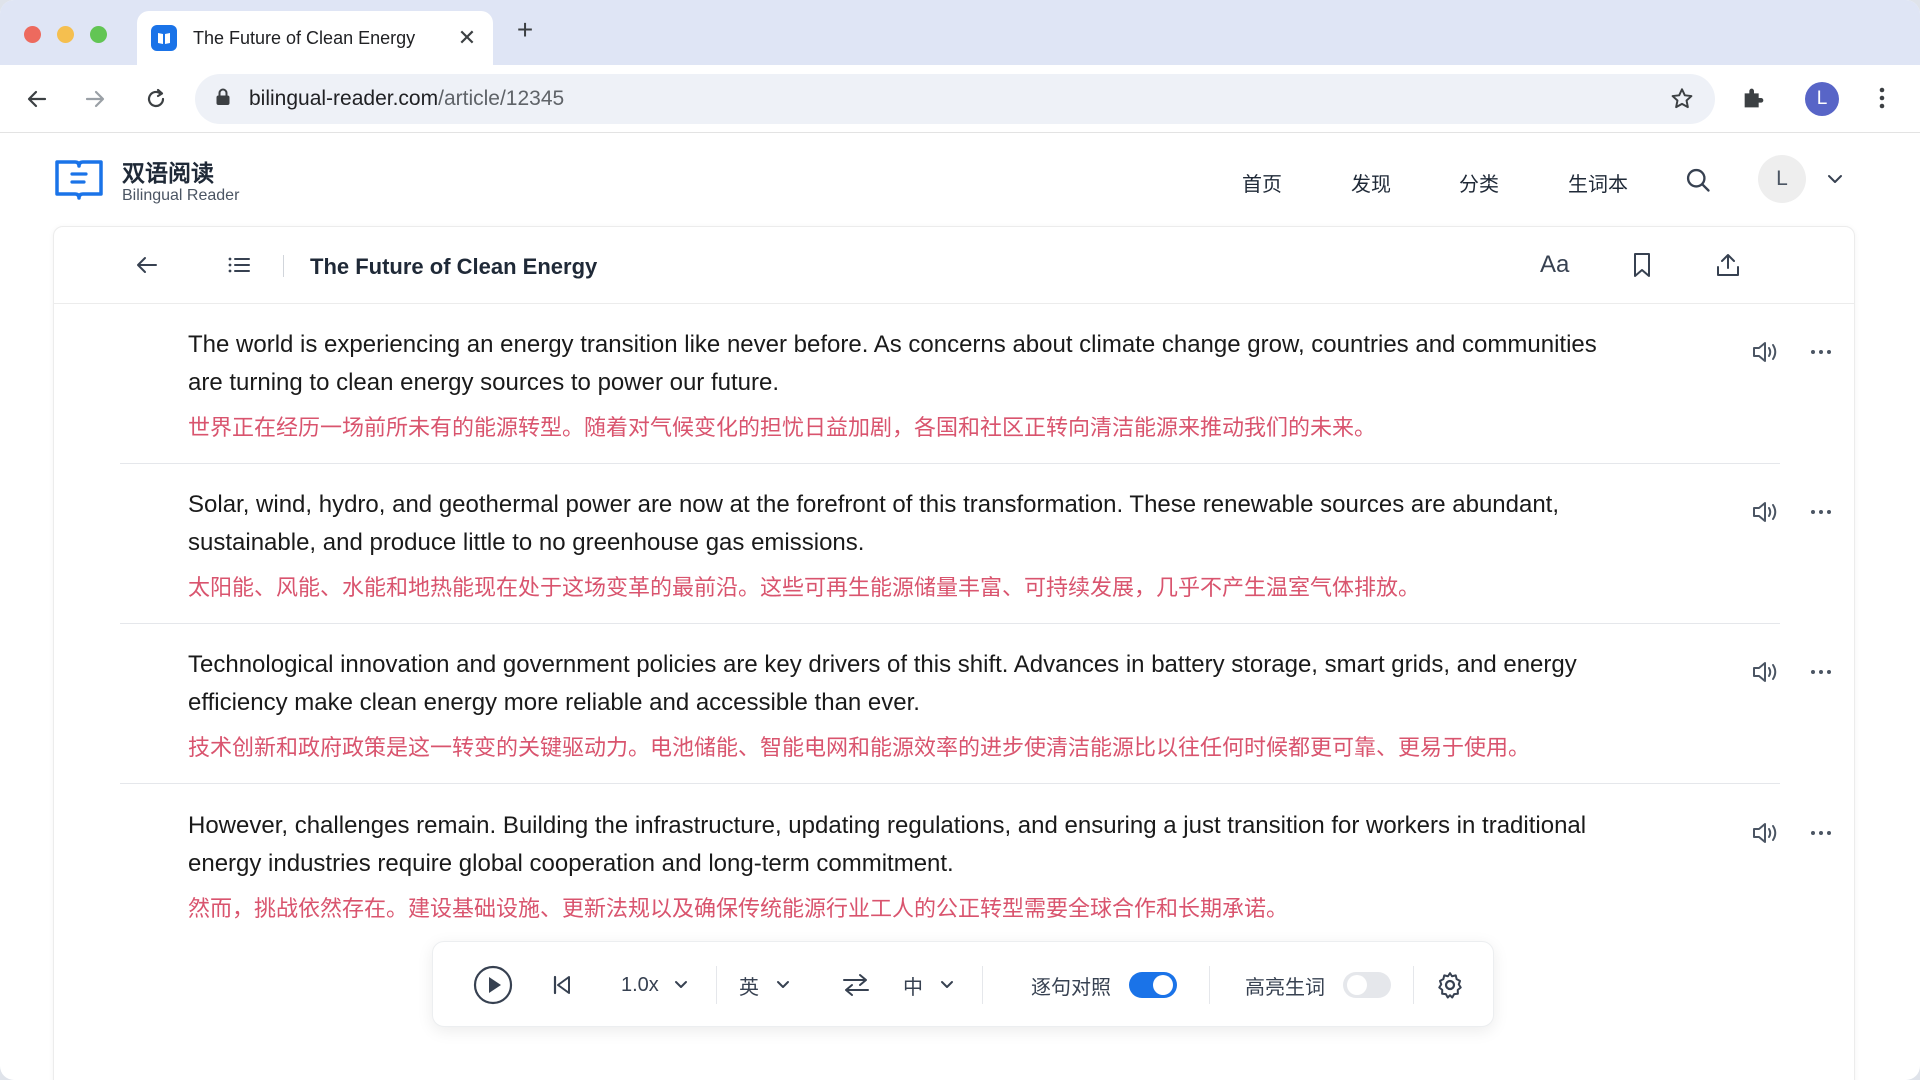 The height and width of the screenshot is (1080, 1920). What do you see at coordinates (1682, 101) in the screenshot?
I see `bookmark-star-icon` at bounding box center [1682, 101].